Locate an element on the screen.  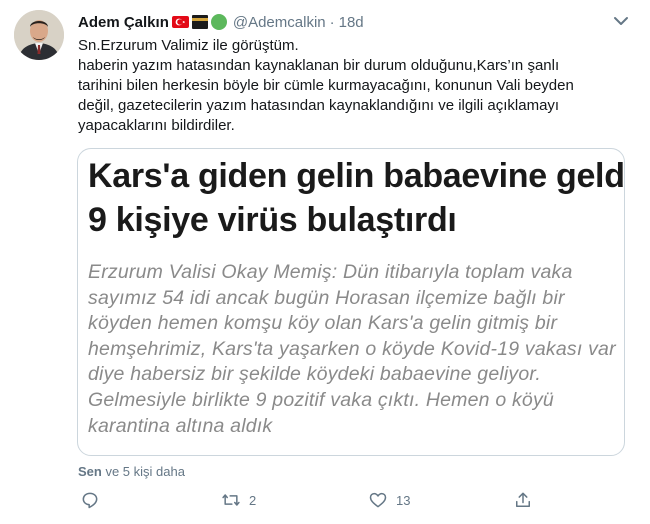
tweet-actions: 2 13 is located at coordinates (313, 503).